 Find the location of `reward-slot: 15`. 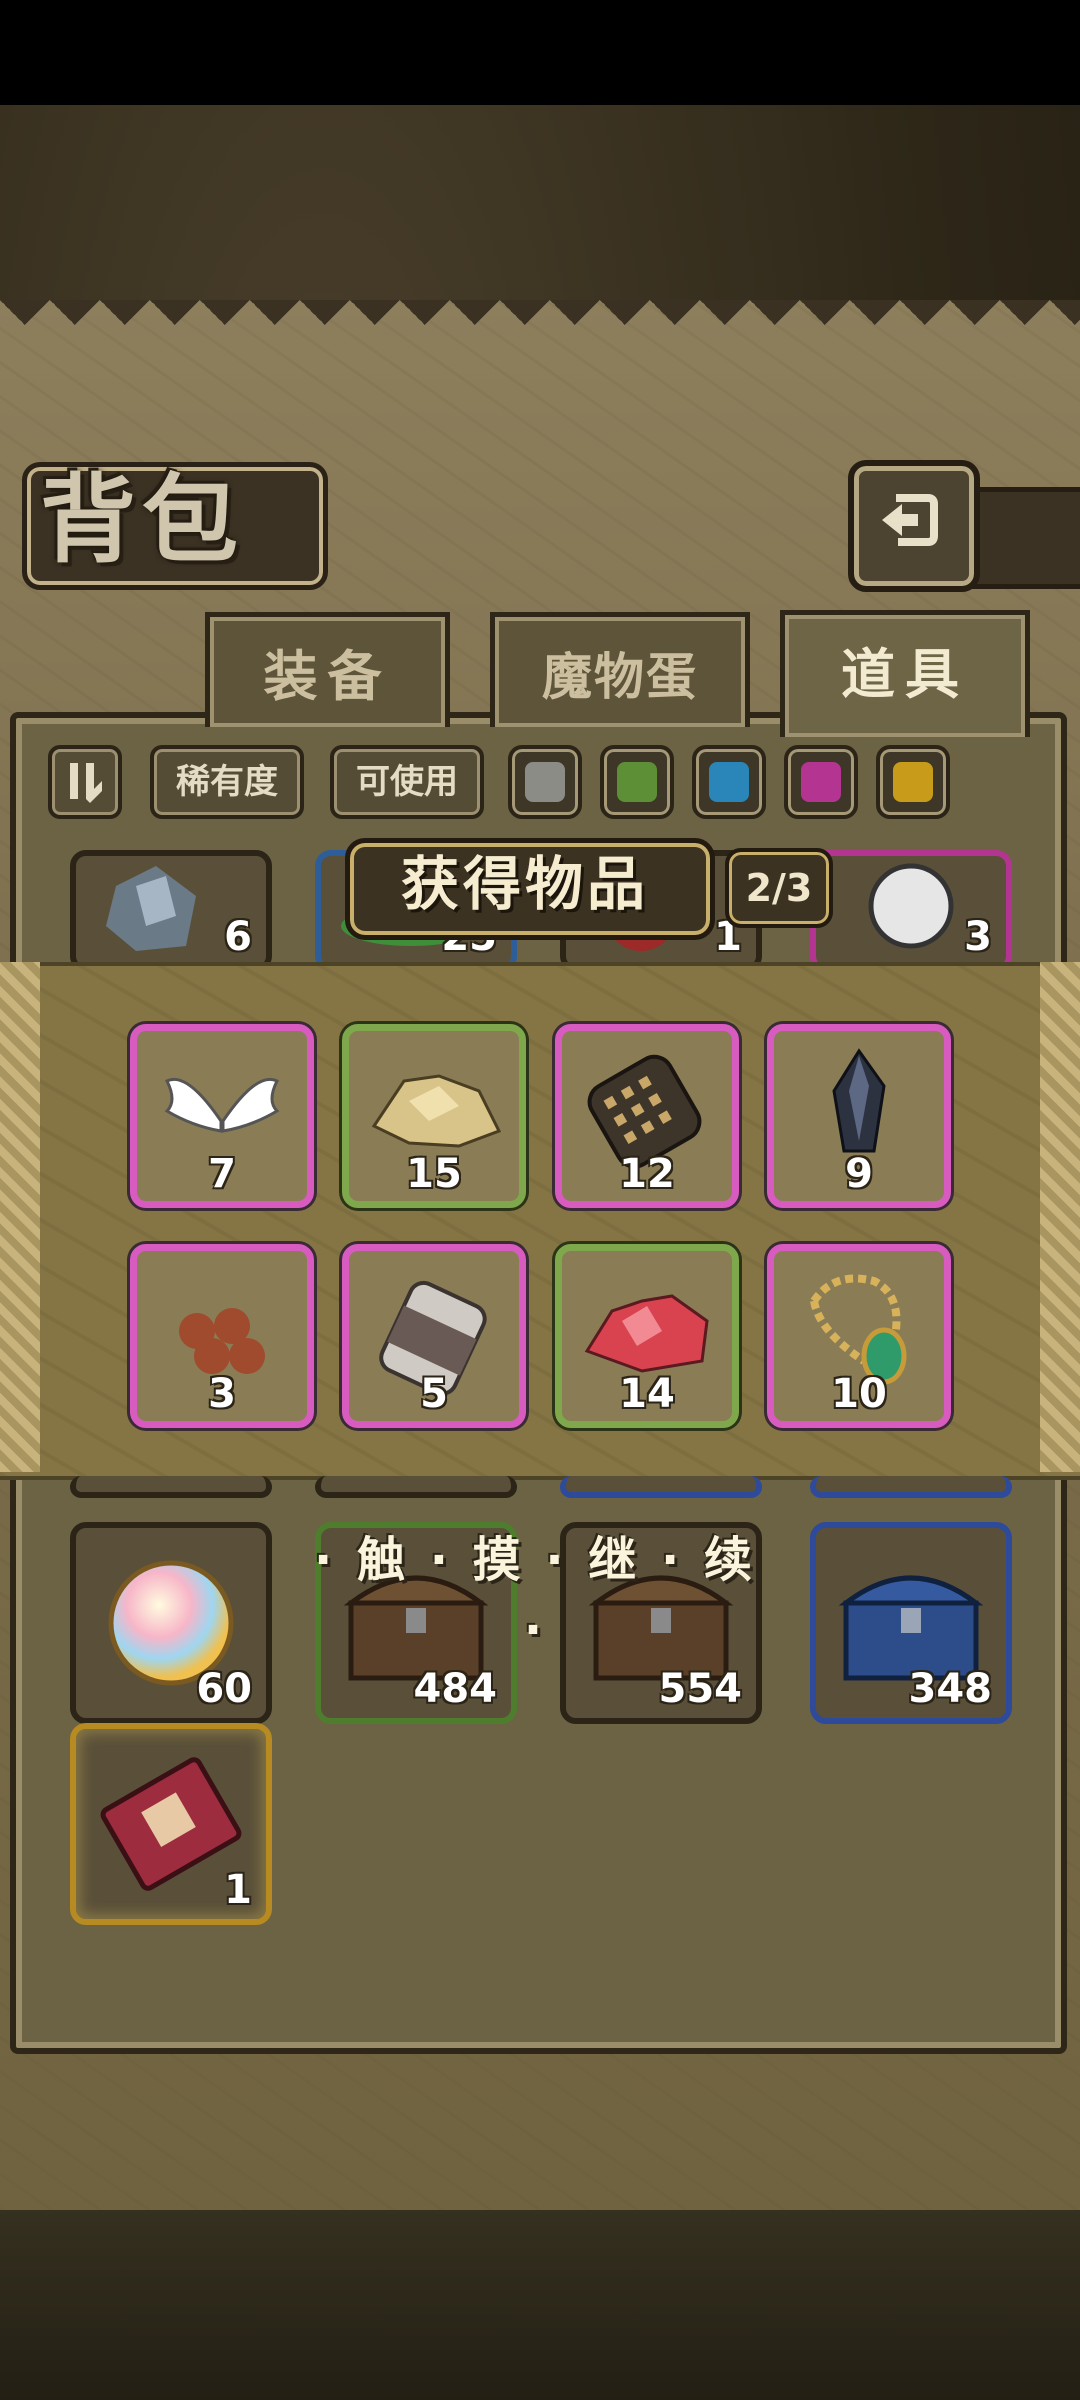

reward-slot: 15 is located at coordinates (434, 1116).